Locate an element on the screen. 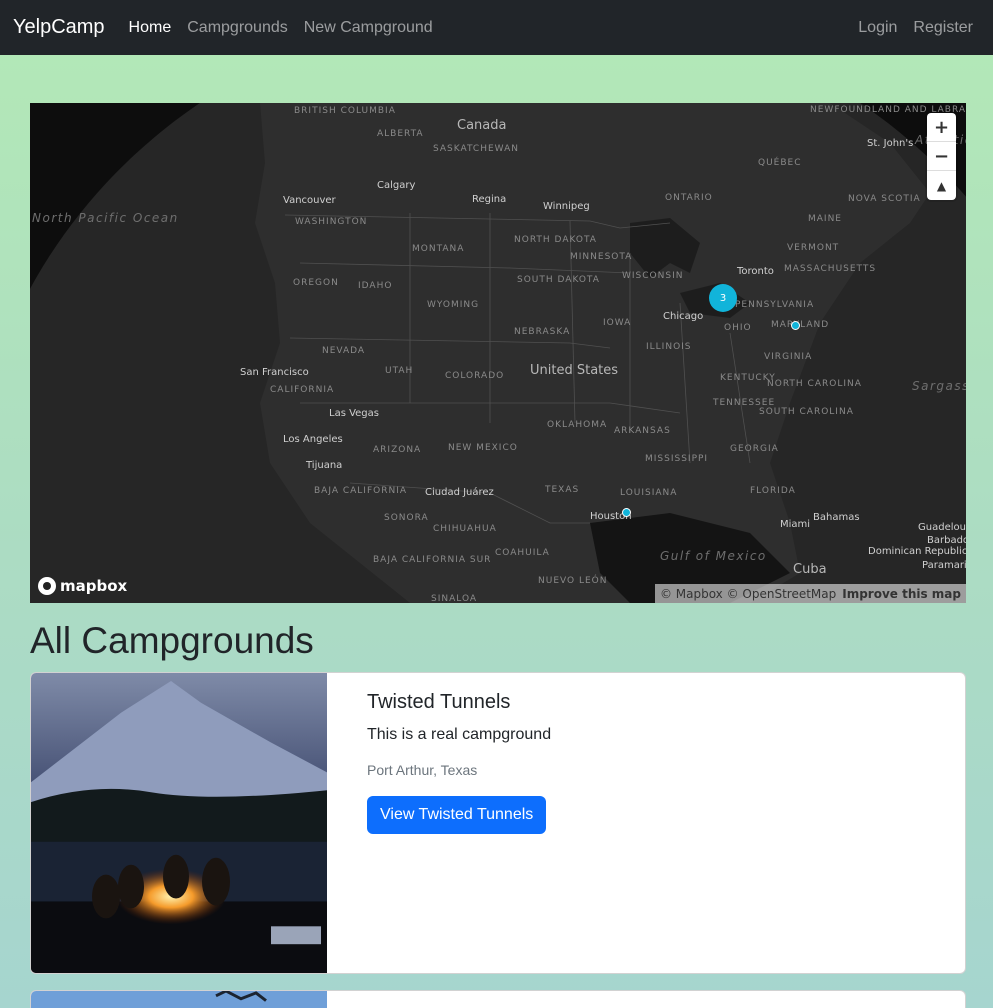  map-label: ARIZONA is located at coordinates (397, 450).